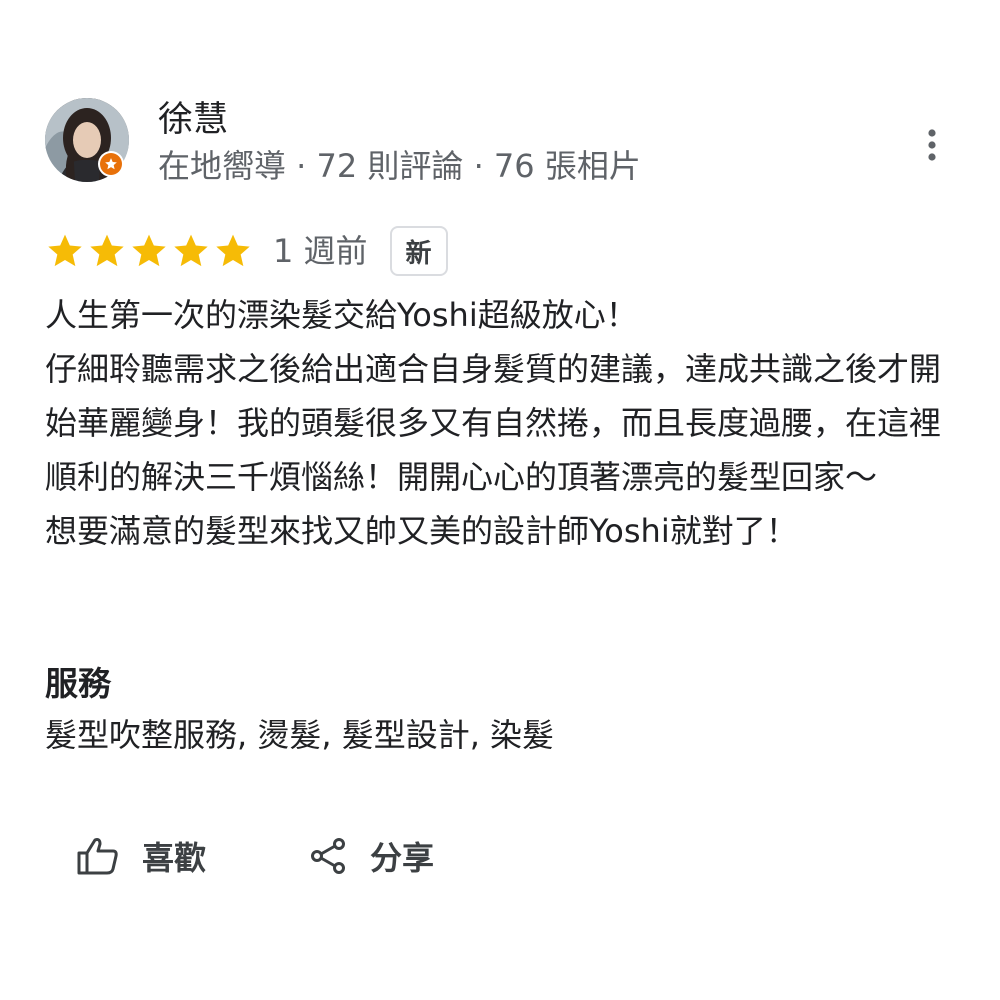  Describe the element at coordinates (87, 140) in the screenshot. I see `reviewer-avatar` at that location.